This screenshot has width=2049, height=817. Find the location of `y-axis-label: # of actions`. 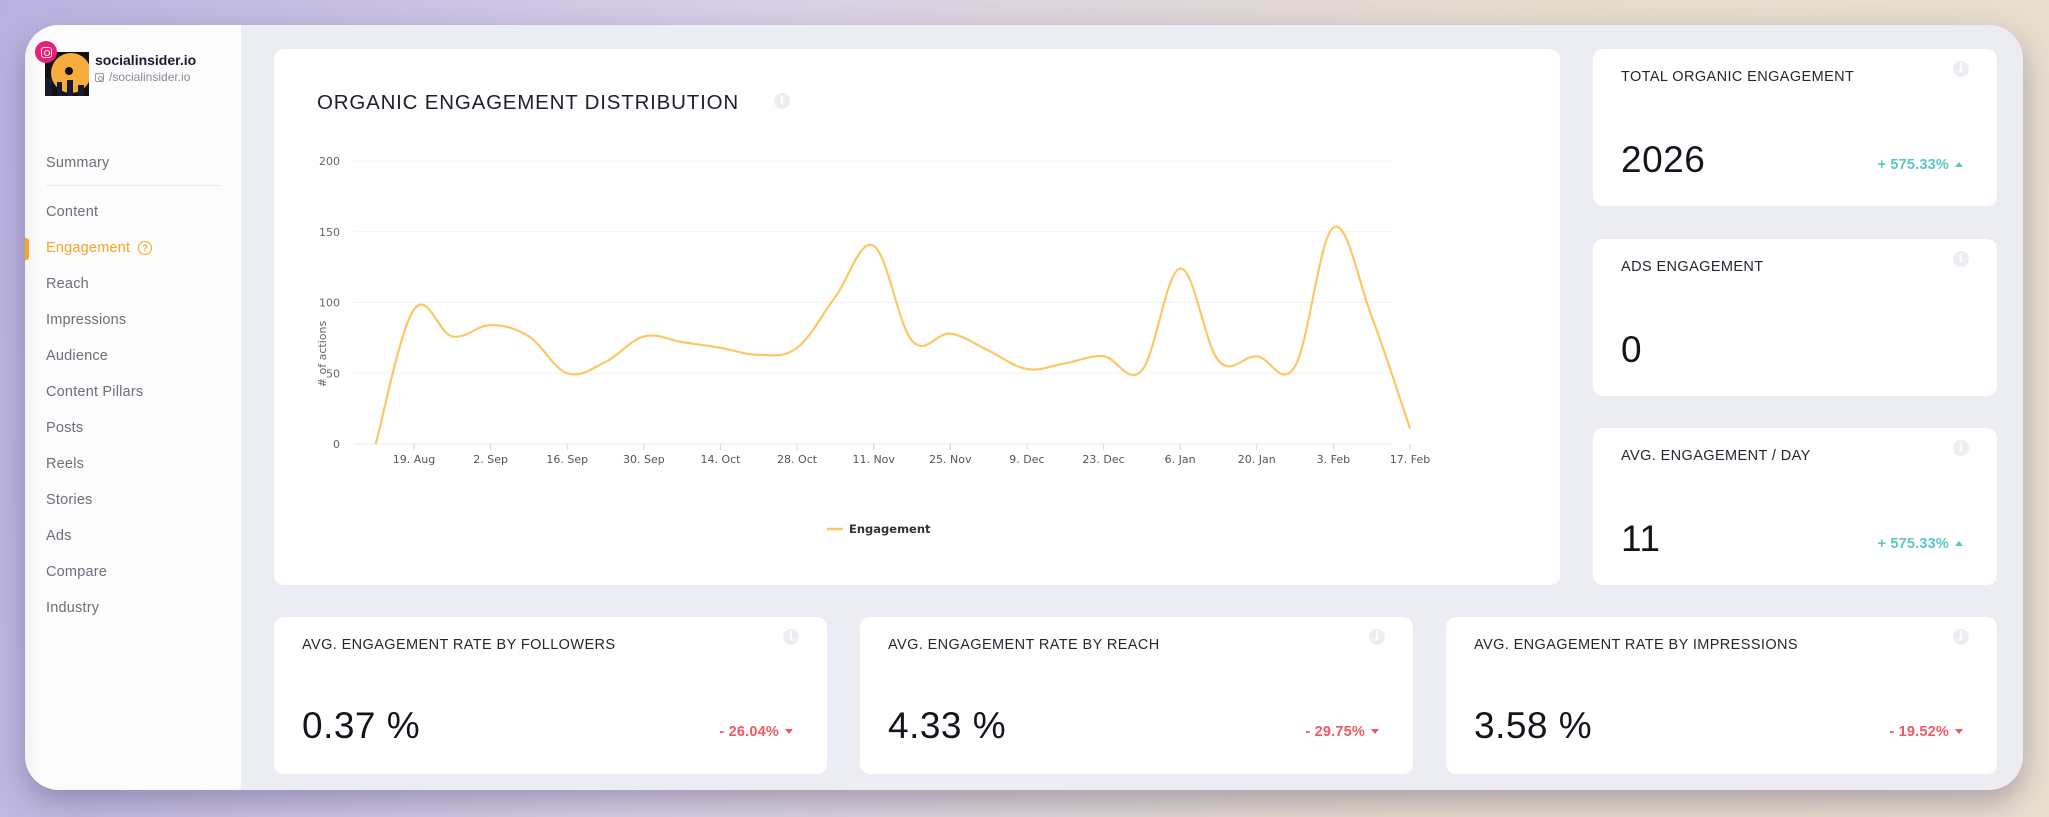

y-axis-label: # of actions is located at coordinates (322, 354).